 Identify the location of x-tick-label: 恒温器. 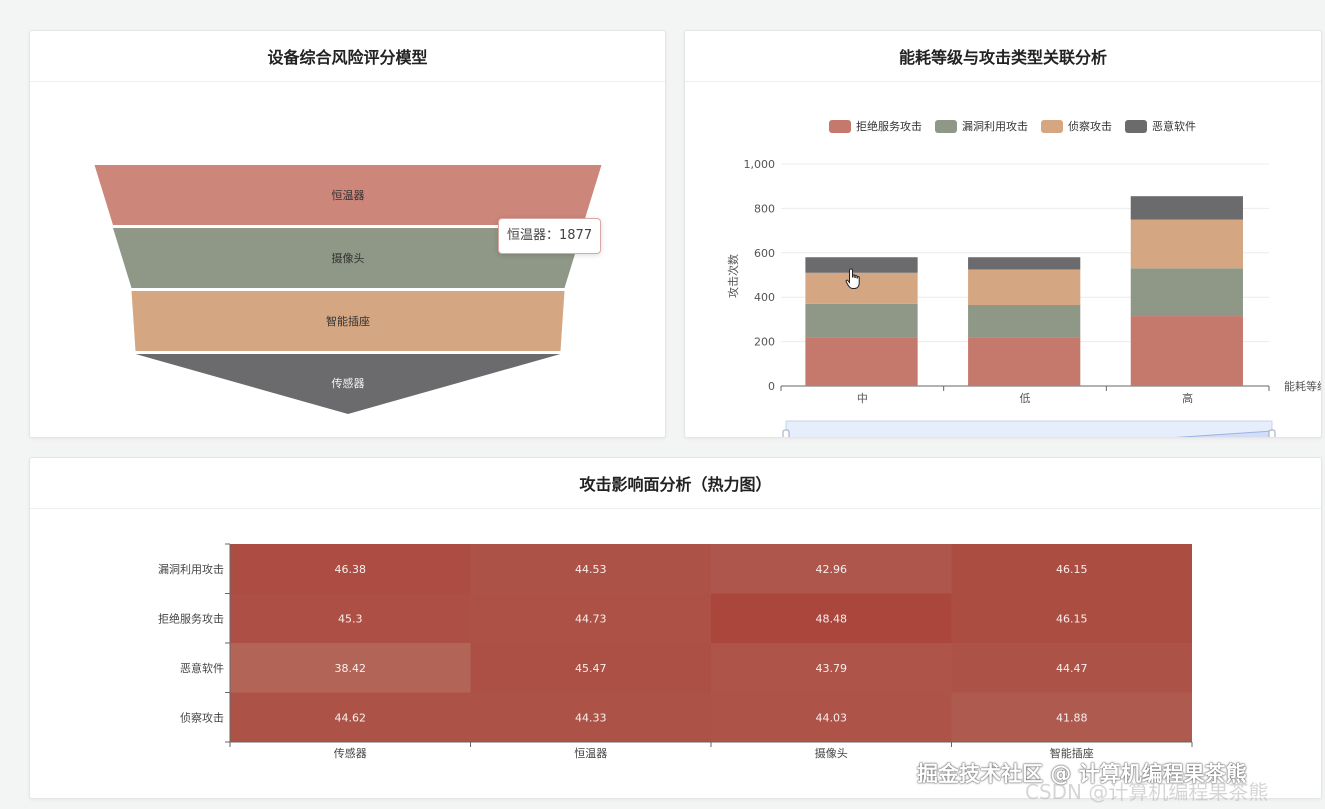
(590, 753).